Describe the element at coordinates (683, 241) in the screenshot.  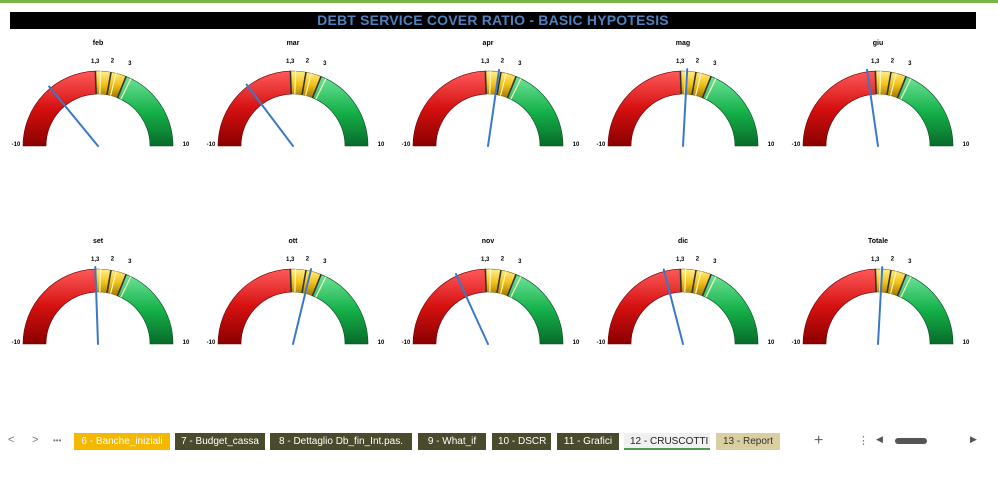
I see `gauge-label: dic` at that location.